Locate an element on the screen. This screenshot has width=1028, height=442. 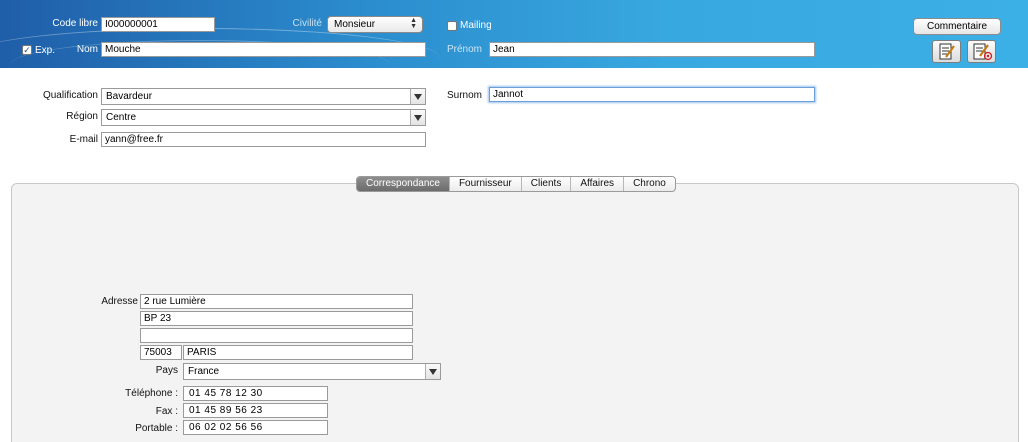
commentaire-button: Commentaire is located at coordinates (957, 26).